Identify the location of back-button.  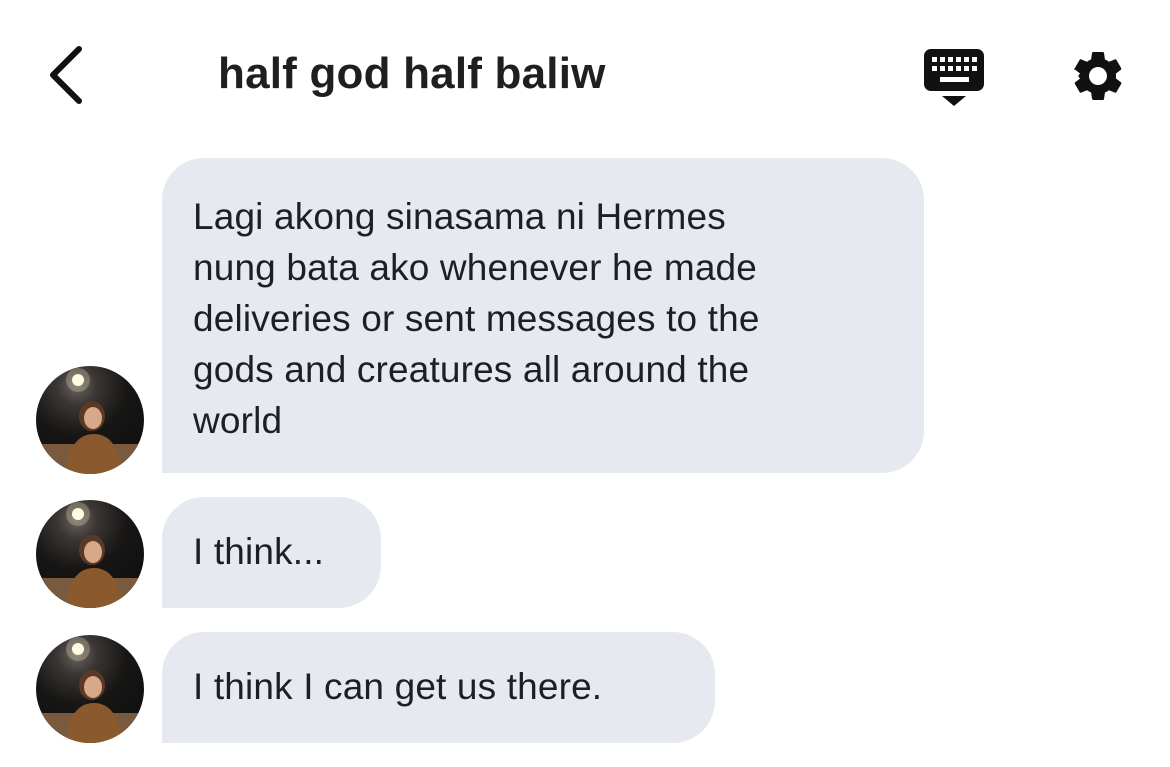
(65, 75).